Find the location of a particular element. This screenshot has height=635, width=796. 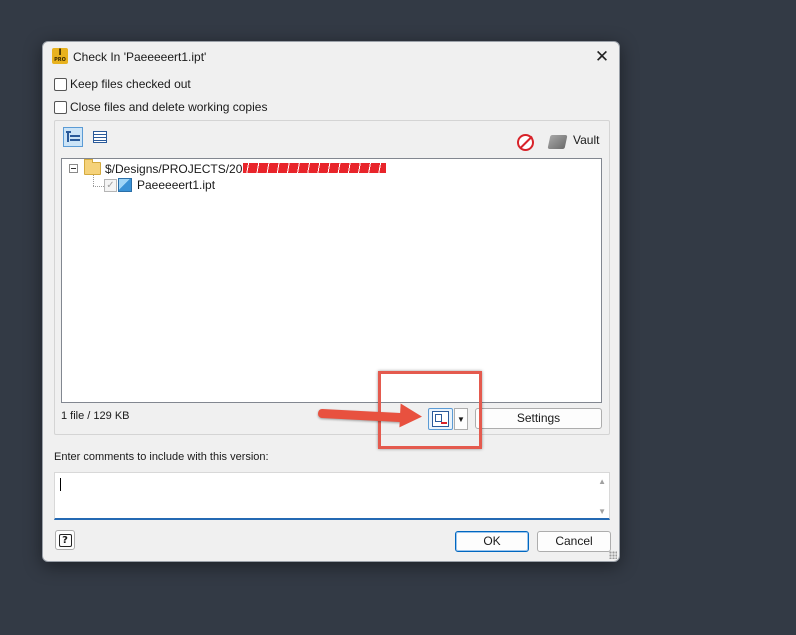

grid-view-button is located at coordinates (100, 137).